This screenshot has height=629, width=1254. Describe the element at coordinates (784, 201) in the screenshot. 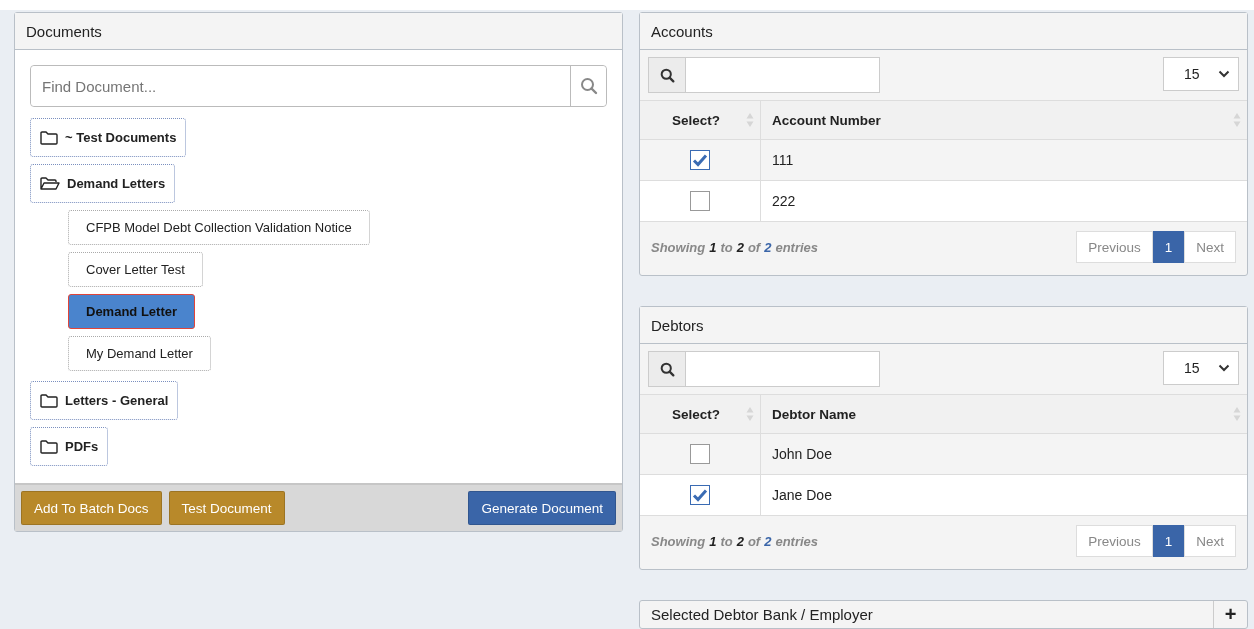

I see `table-cell: 222` at that location.